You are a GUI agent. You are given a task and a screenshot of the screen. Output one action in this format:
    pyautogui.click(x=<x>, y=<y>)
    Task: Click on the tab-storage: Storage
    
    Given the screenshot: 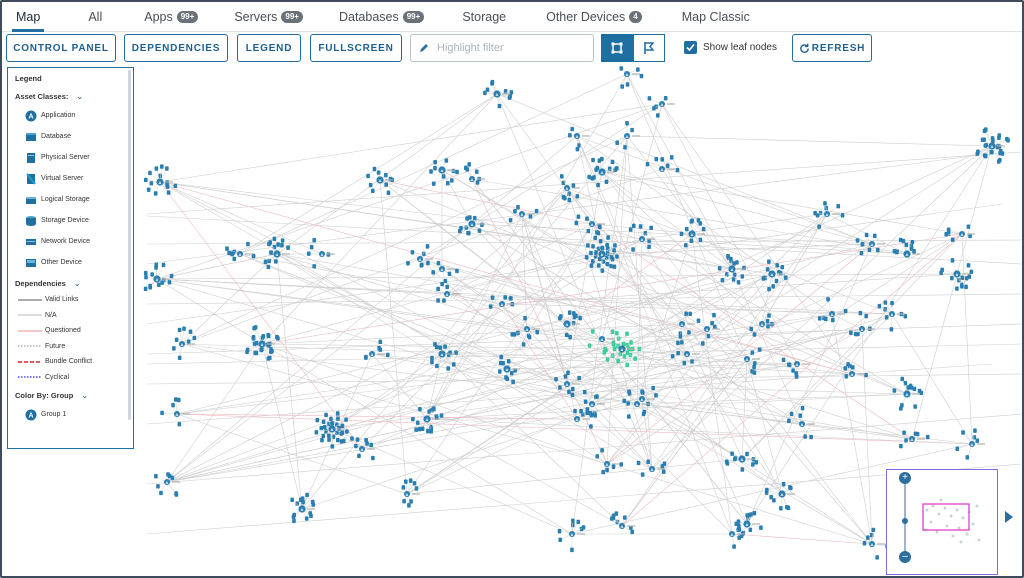 What is the action you would take?
    pyautogui.click(x=484, y=17)
    